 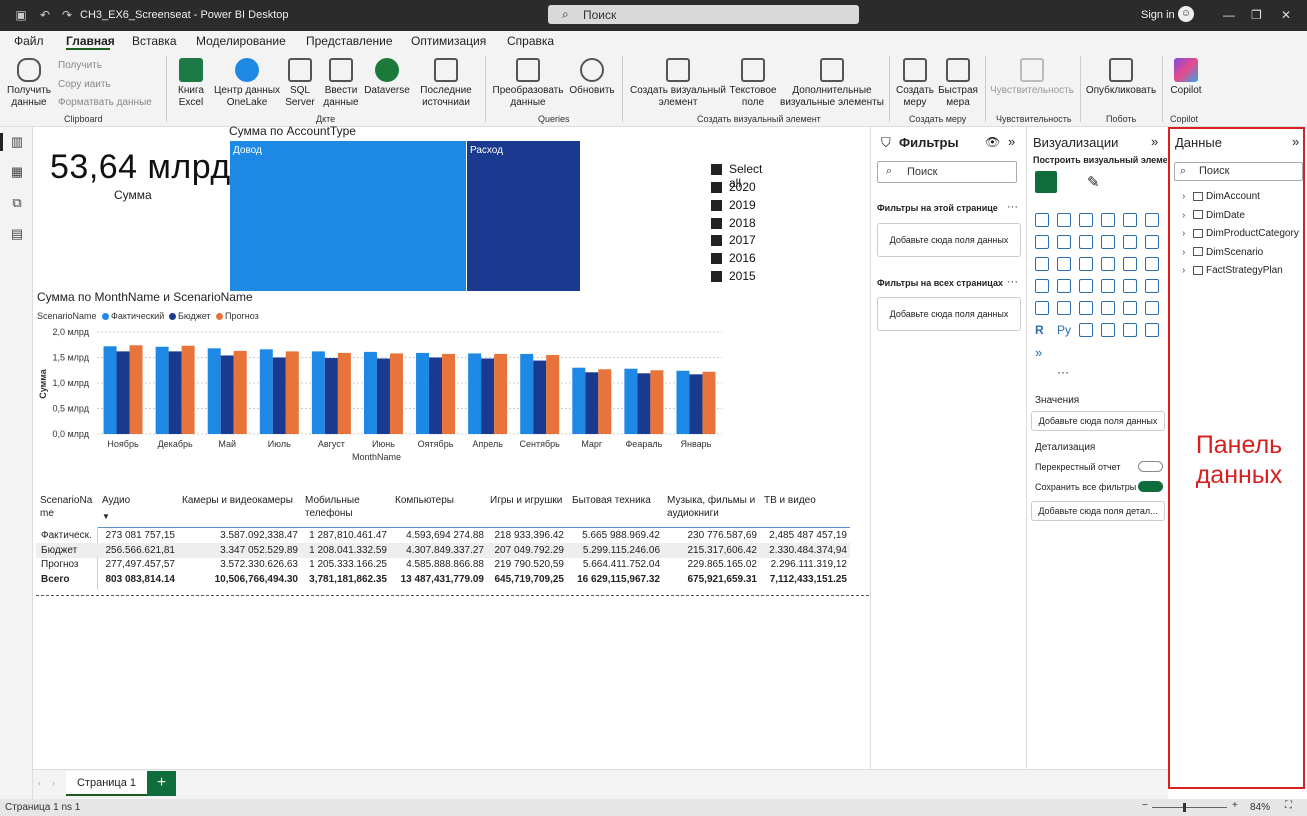 I want to click on cross-report-toggle, so click(x=1150, y=466).